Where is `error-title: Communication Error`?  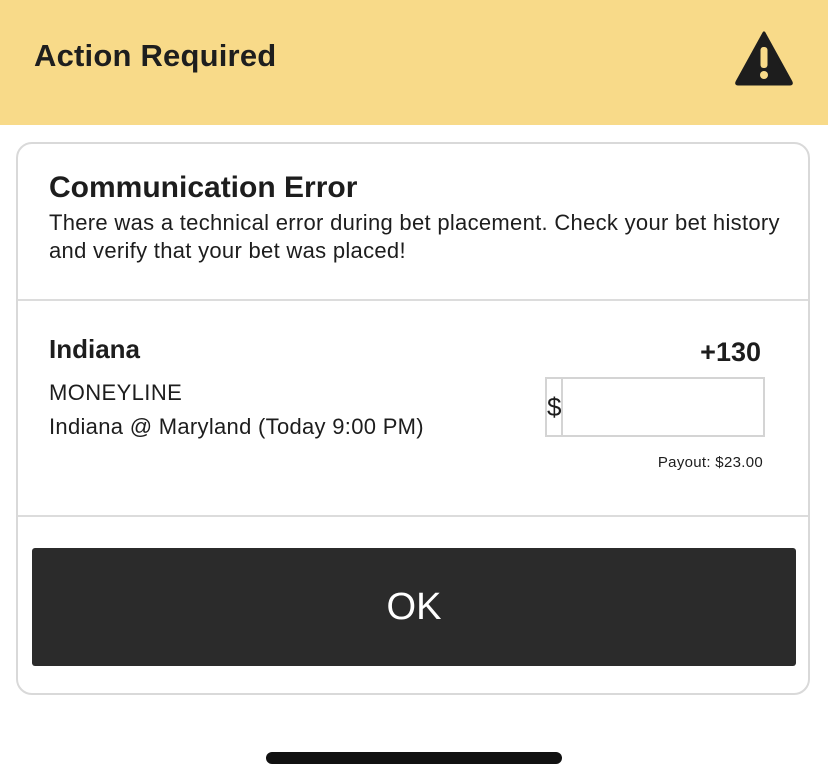 error-title: Communication Error is located at coordinates (203, 187).